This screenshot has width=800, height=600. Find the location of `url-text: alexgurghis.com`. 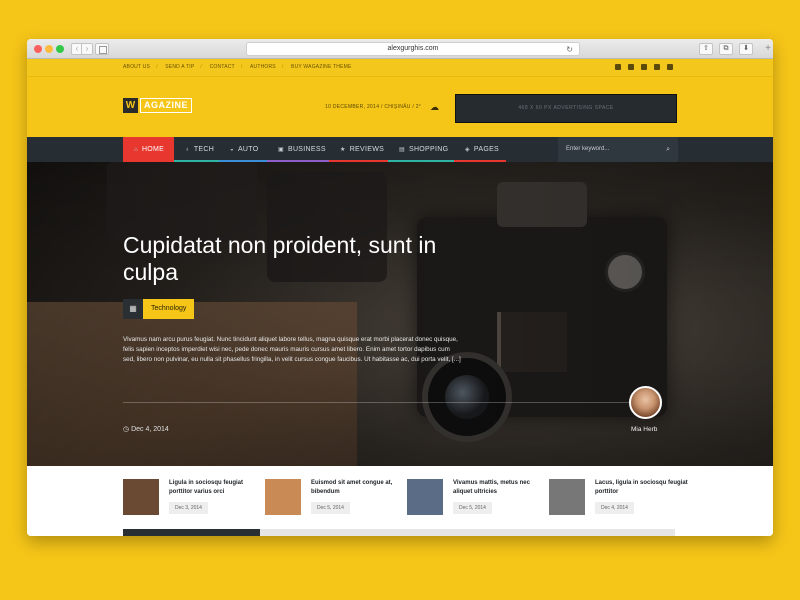

url-text: alexgurghis.com is located at coordinates (413, 48).